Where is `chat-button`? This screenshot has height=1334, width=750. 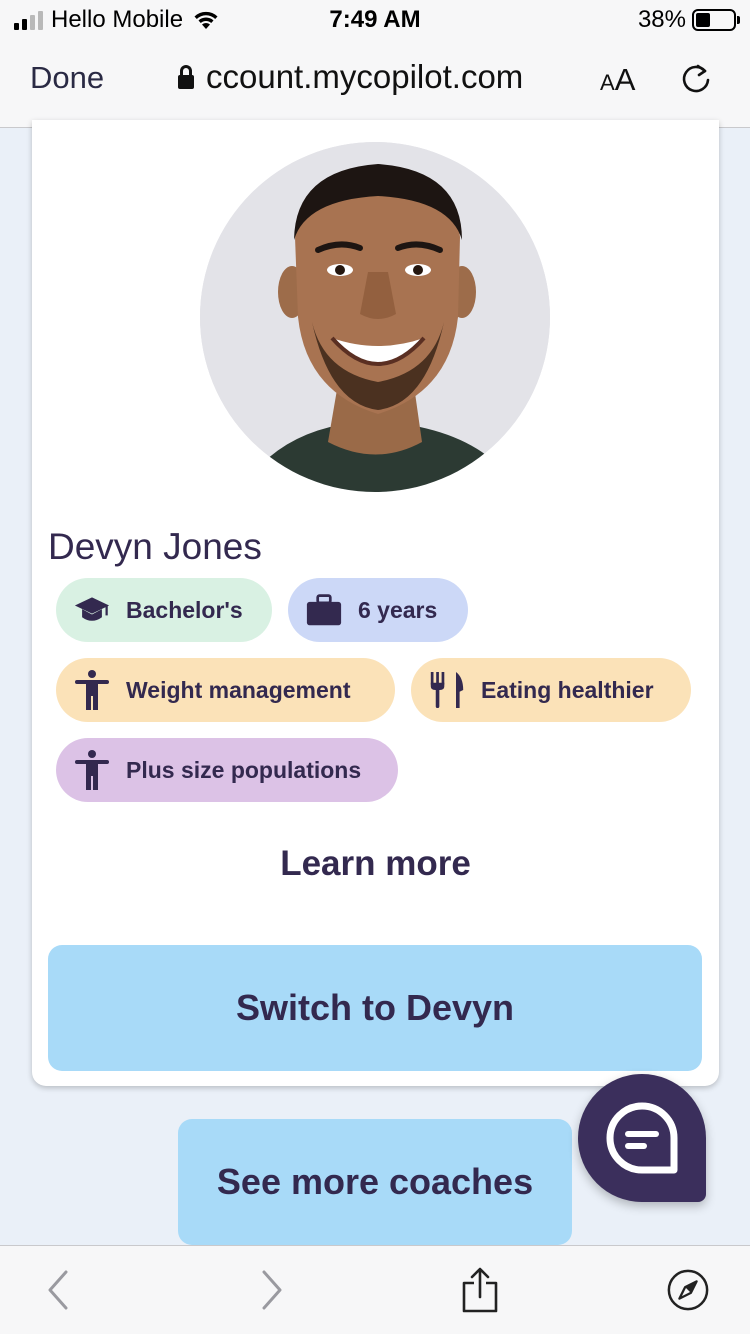 chat-button is located at coordinates (642, 1138).